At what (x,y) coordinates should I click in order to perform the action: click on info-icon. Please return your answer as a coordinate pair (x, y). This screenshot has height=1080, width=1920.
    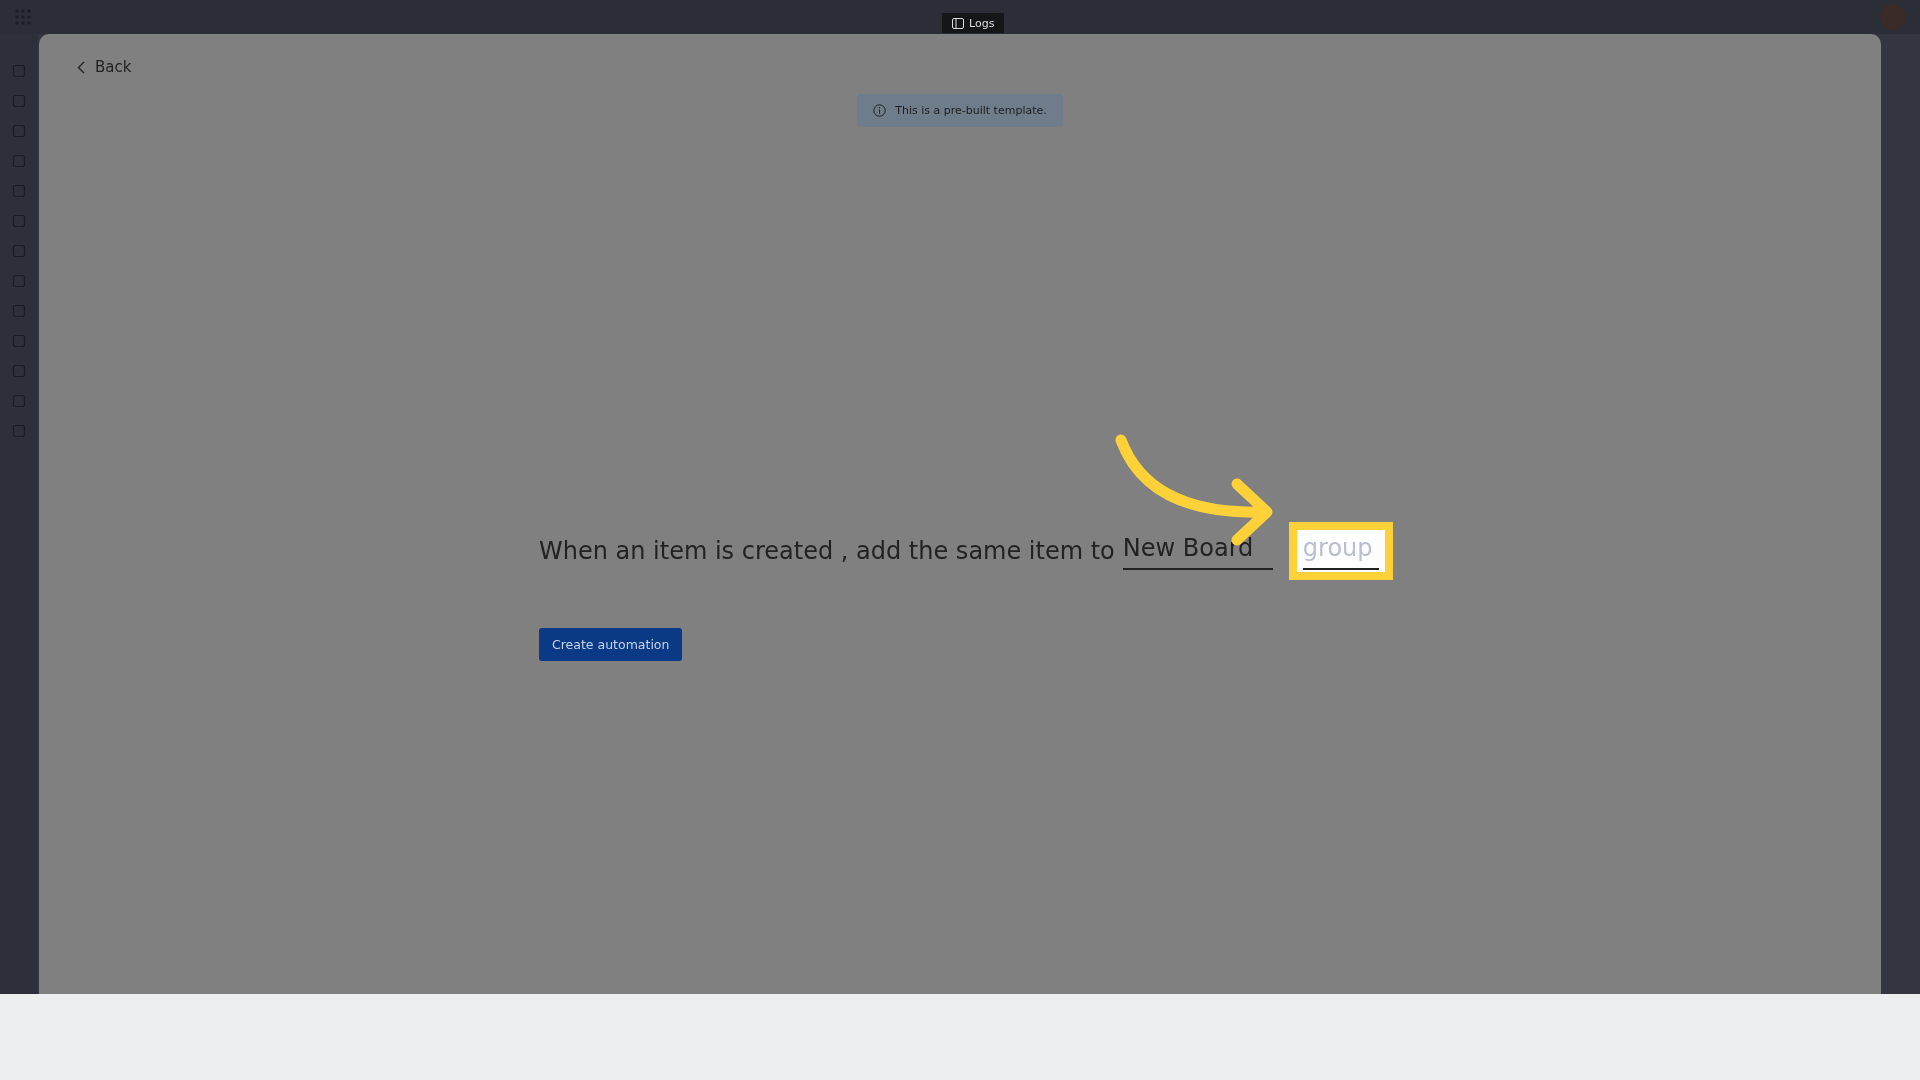
    Looking at the image, I should click on (880, 110).